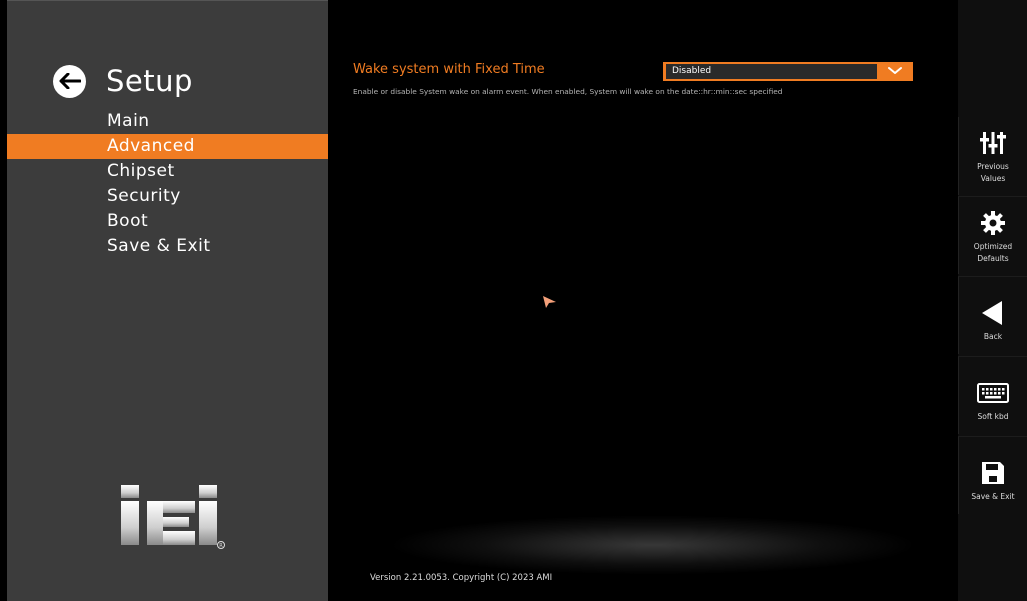 This screenshot has height=601, width=1027. What do you see at coordinates (895, 70) in the screenshot?
I see `chevron-down-icon` at bounding box center [895, 70].